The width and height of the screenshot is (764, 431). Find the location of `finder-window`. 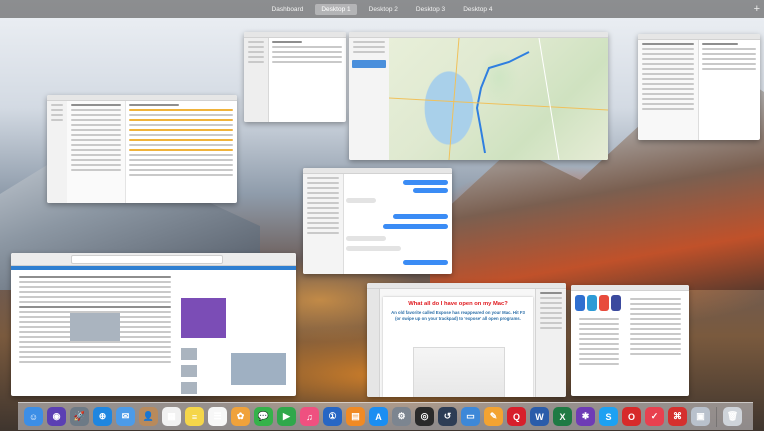

finder-window is located at coordinates (295, 77).